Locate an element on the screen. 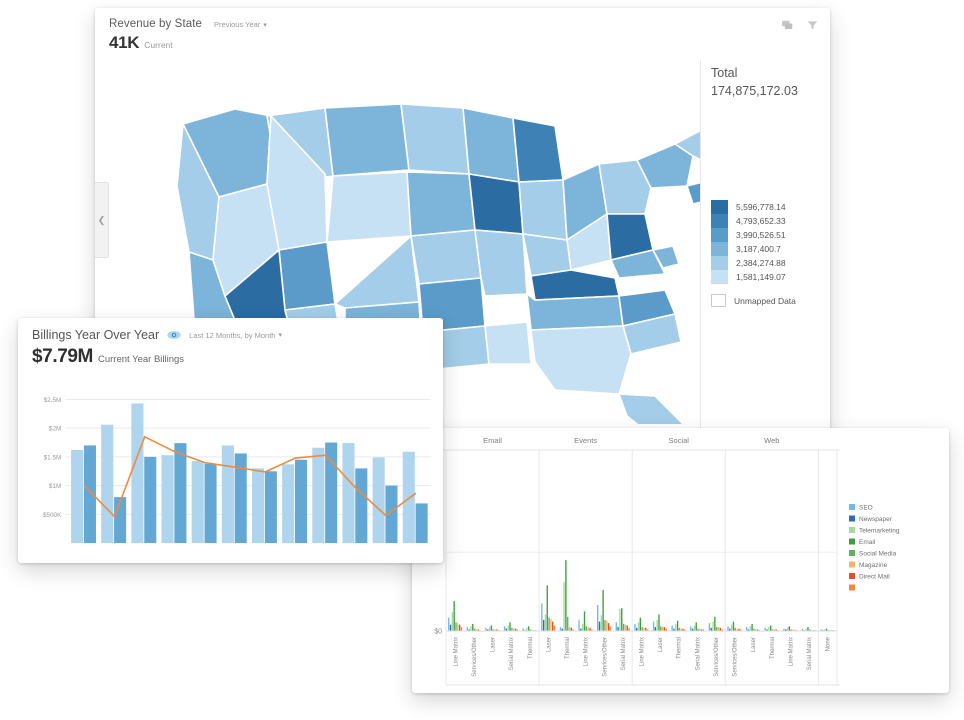  svg-text: $1M is located at coordinates (55, 486).